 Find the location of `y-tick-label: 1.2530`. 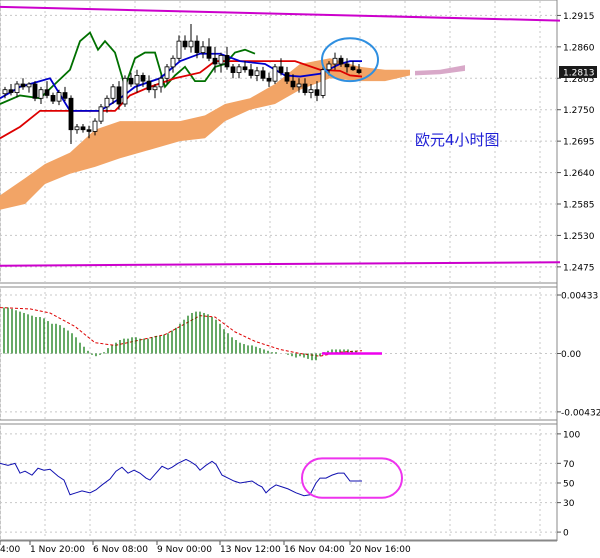

y-tick-label: 1.2530 is located at coordinates (579, 237).